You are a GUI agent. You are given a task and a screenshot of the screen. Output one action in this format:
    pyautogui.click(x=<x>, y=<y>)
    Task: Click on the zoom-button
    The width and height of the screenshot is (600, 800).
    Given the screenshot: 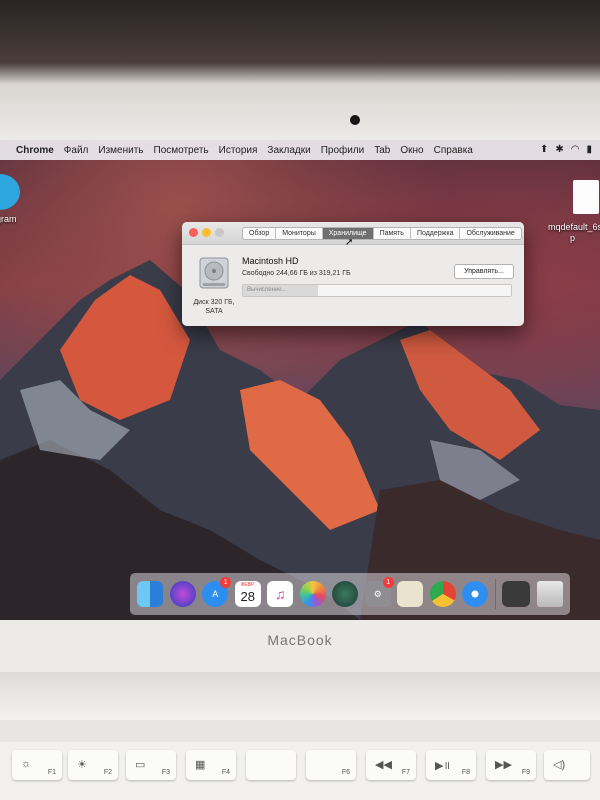 What is the action you would take?
    pyautogui.click(x=219, y=232)
    